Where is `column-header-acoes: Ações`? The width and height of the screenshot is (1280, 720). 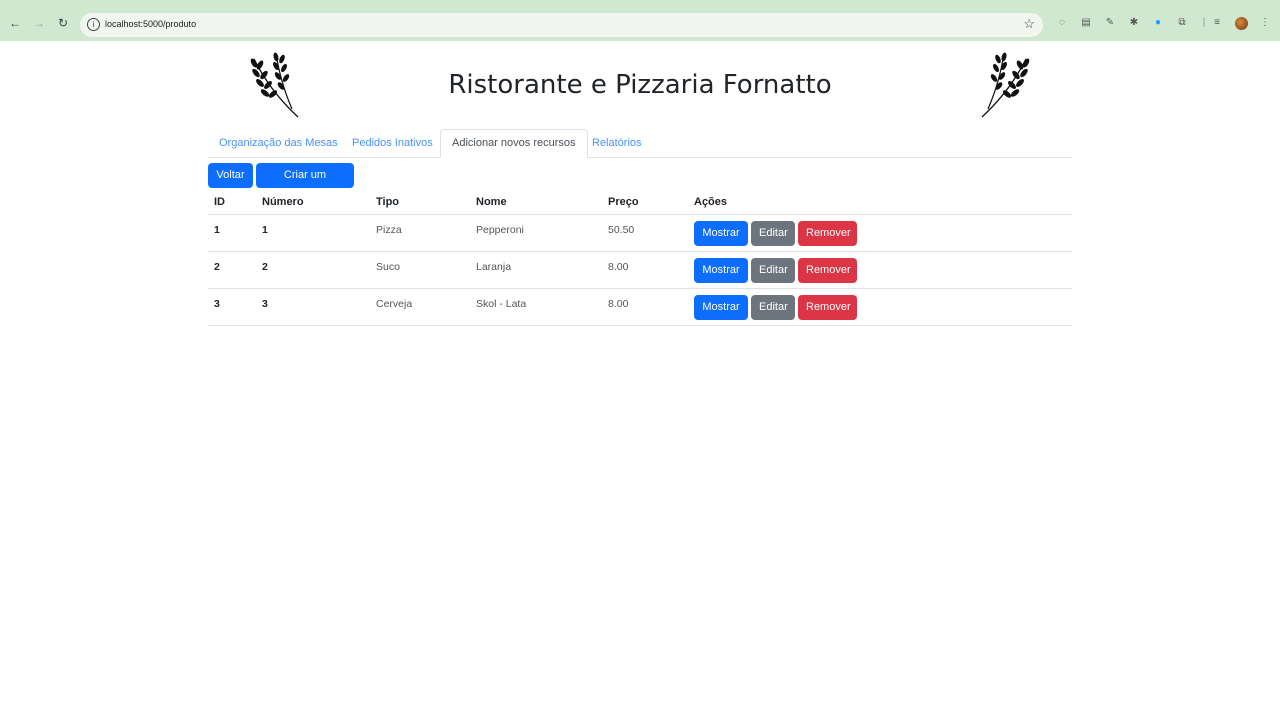
column-header-acoes: Ações is located at coordinates (711, 202).